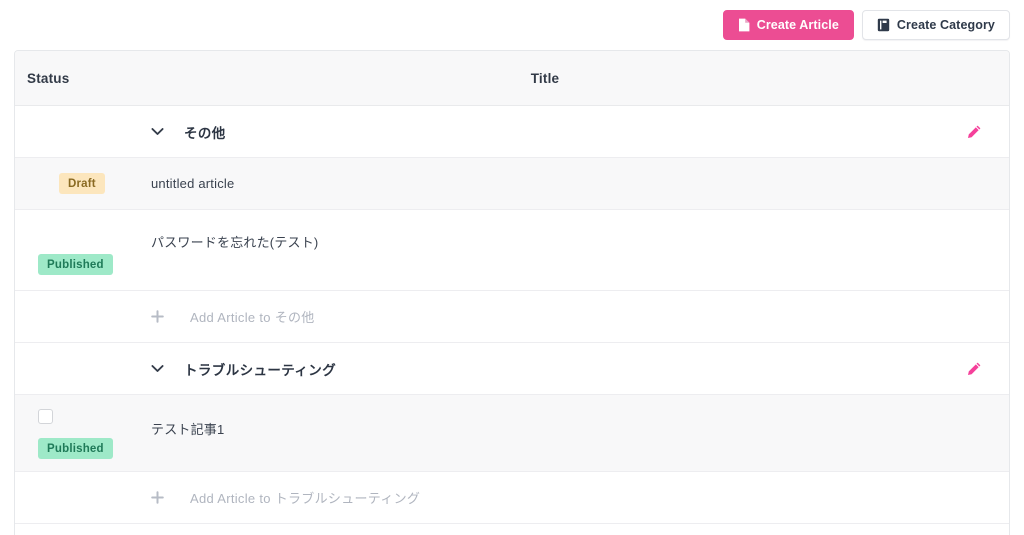 This screenshot has width=1024, height=535. I want to click on header-cell-action, so click(974, 78).